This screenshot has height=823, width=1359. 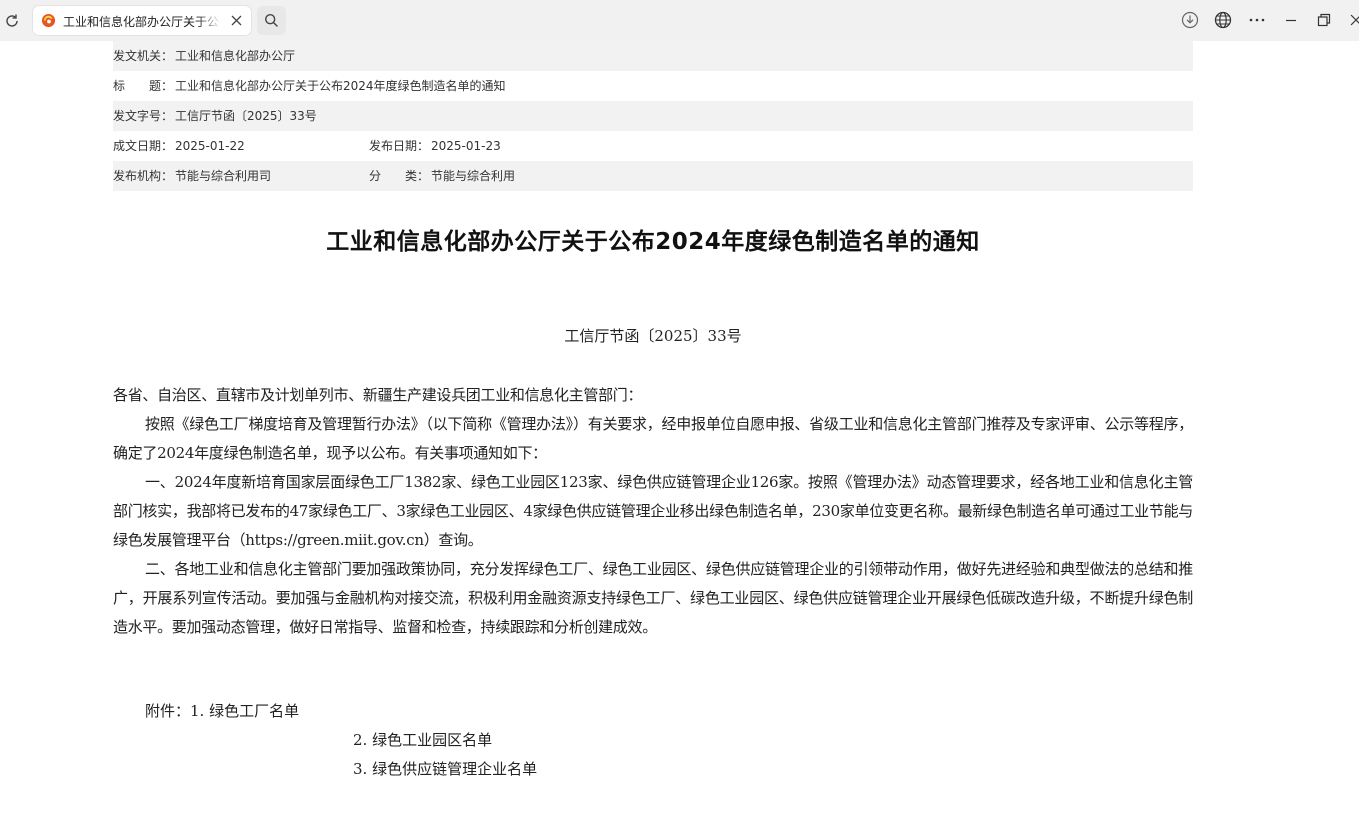 I want to click on meta-label: 发布机构：, so click(x=143, y=176).